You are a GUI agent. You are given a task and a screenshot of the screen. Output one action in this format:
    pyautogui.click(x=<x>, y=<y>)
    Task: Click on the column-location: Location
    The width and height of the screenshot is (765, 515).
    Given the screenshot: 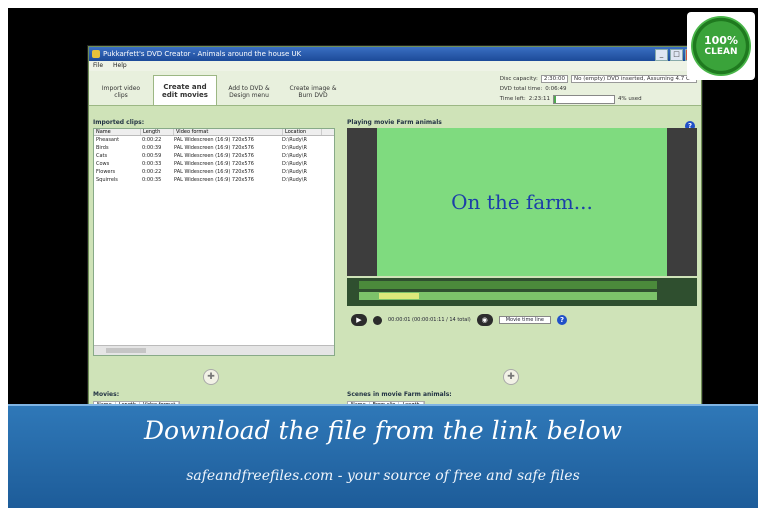 What is the action you would take?
    pyautogui.click(x=302, y=132)
    